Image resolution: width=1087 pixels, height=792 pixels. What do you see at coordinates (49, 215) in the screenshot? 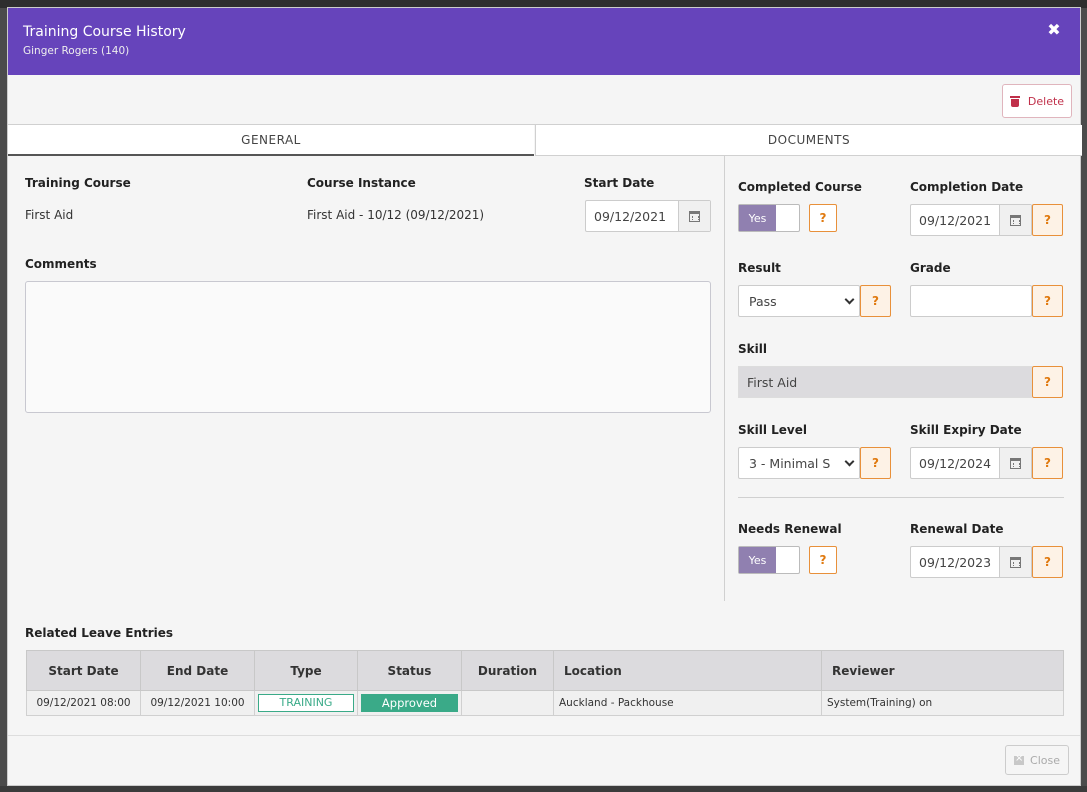
I see `training-course-value: First Aid` at bounding box center [49, 215].